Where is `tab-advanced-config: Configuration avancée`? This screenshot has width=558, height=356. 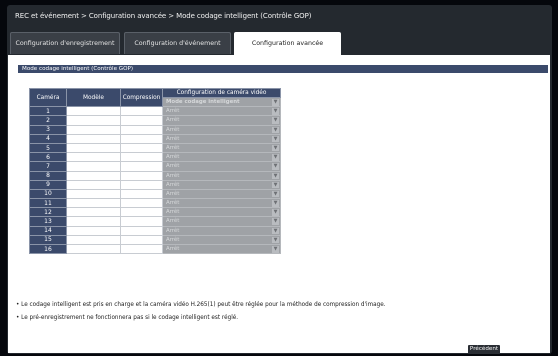
tab-advanced-config: Configuration avancée is located at coordinates (287, 44).